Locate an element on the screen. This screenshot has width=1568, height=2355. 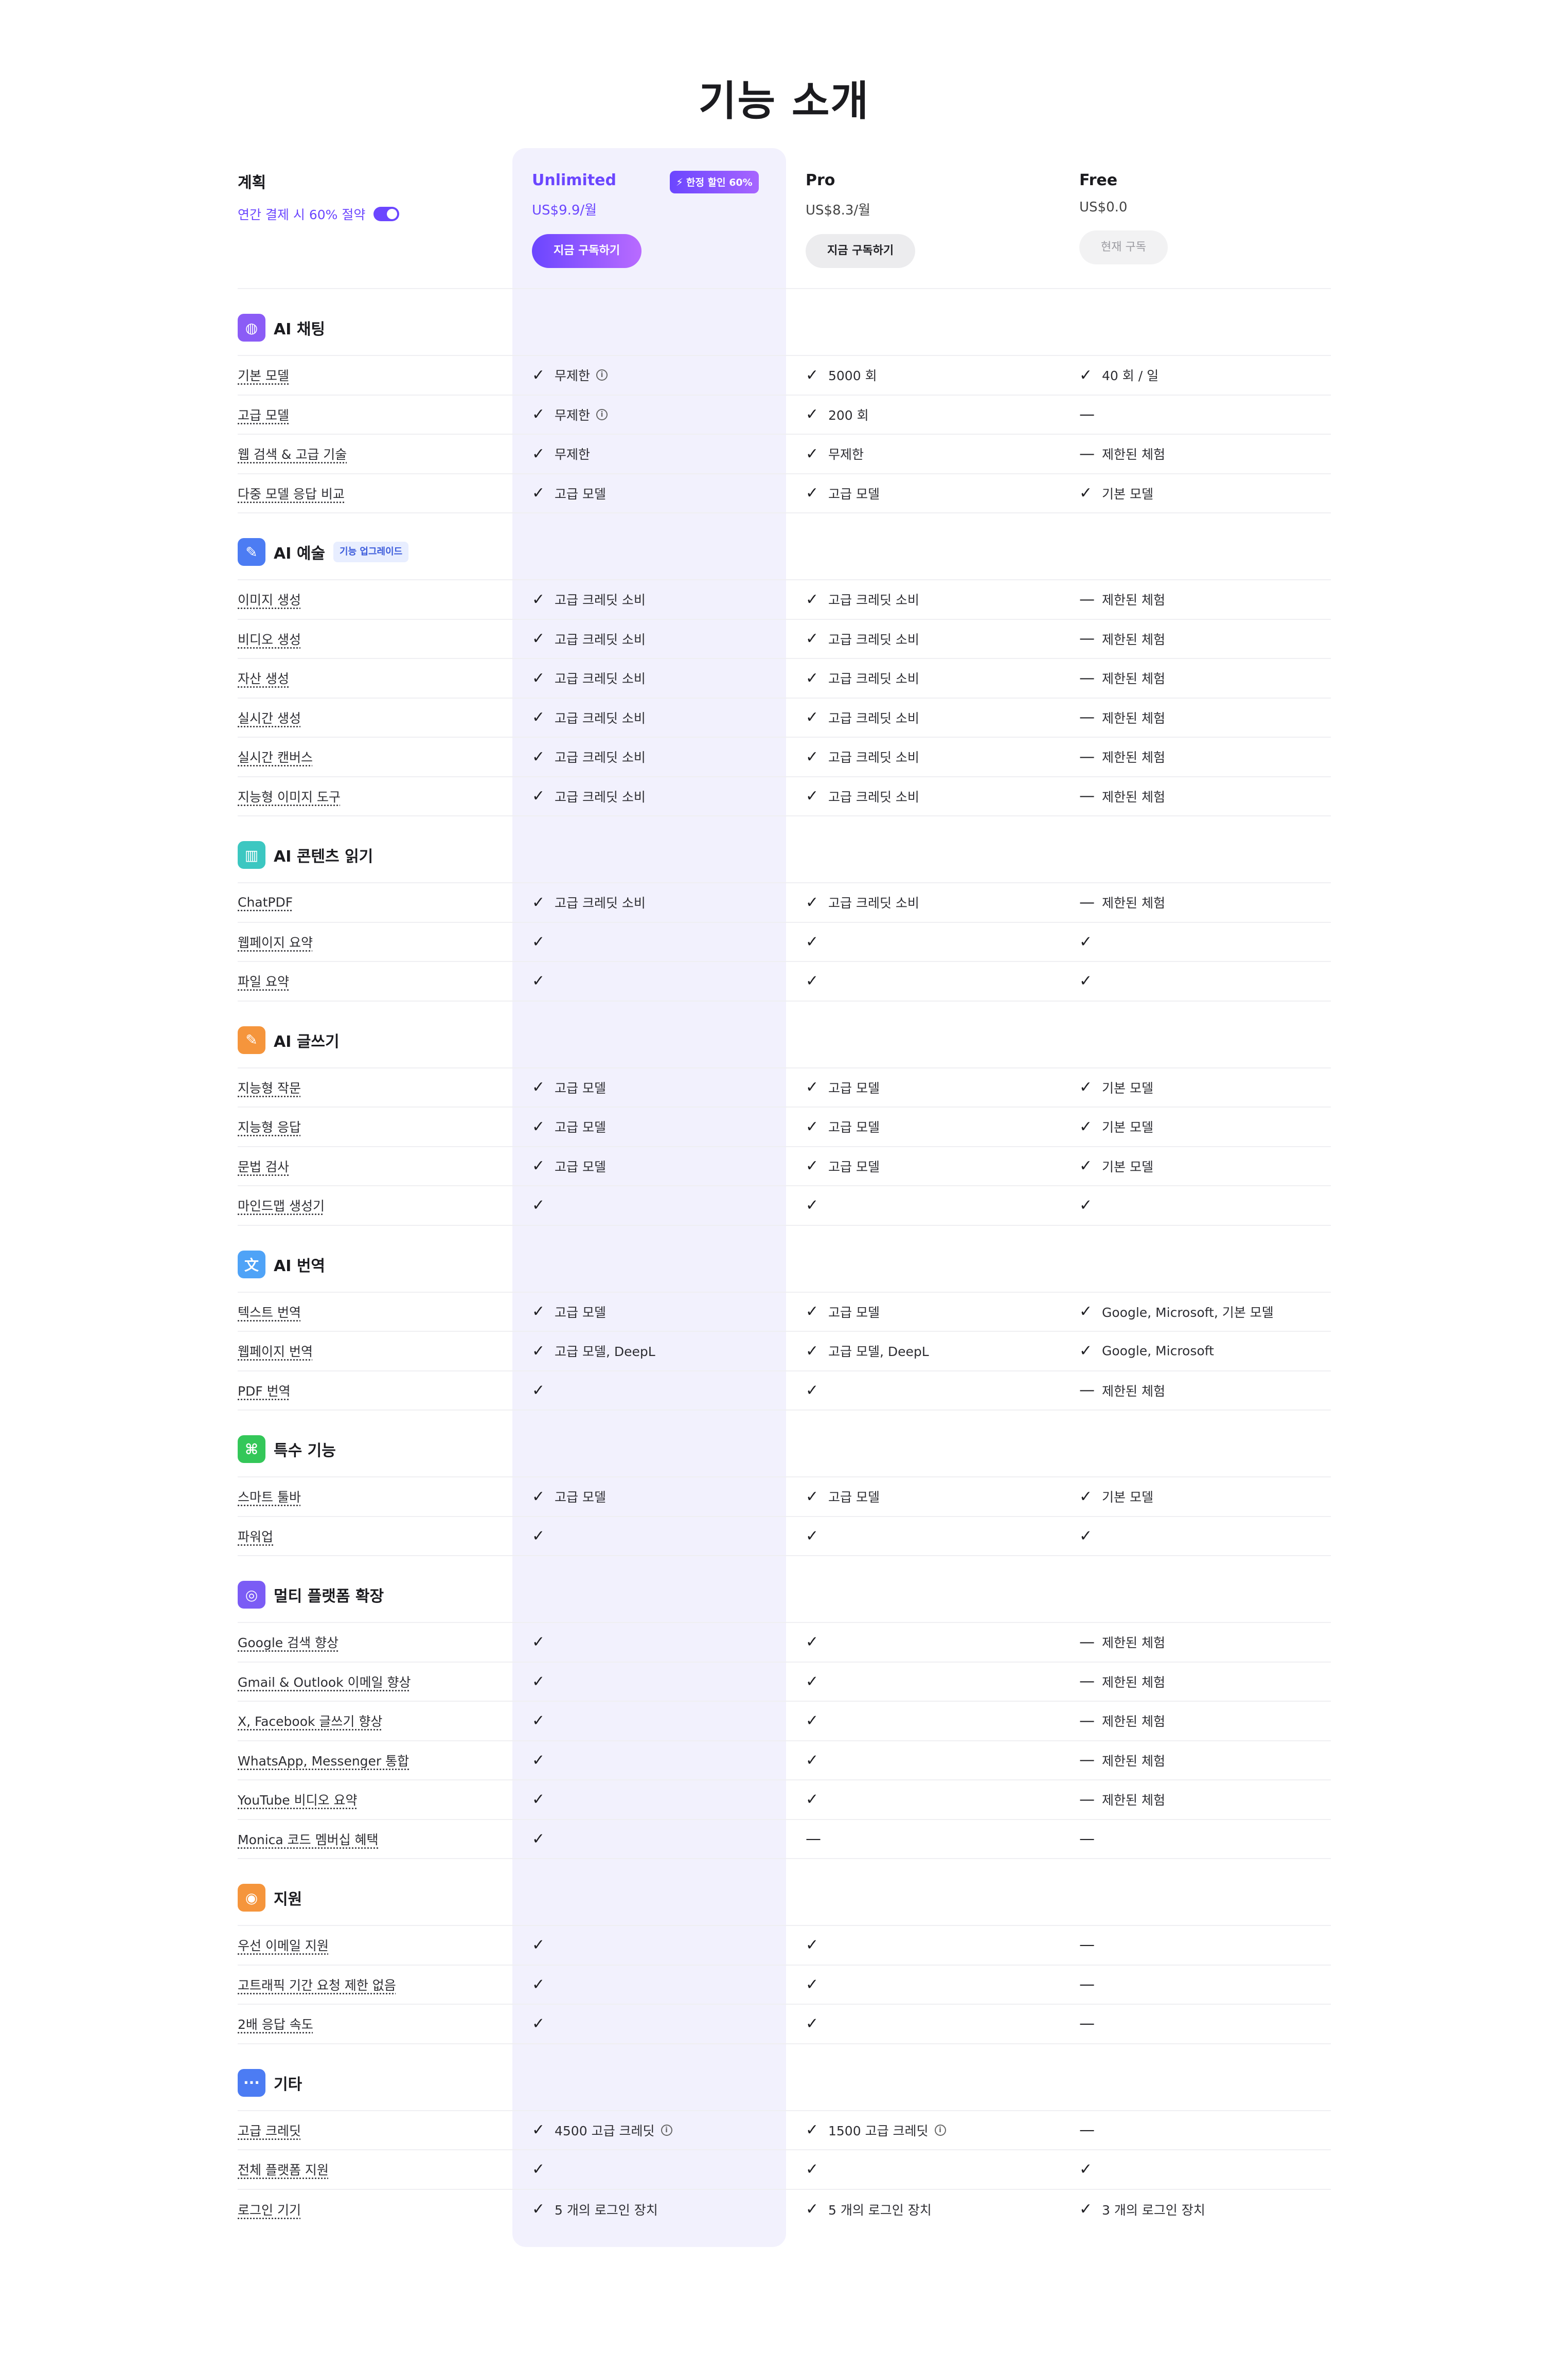
subscribe-pro-button: 지금 구독하기 is located at coordinates (861, 251).